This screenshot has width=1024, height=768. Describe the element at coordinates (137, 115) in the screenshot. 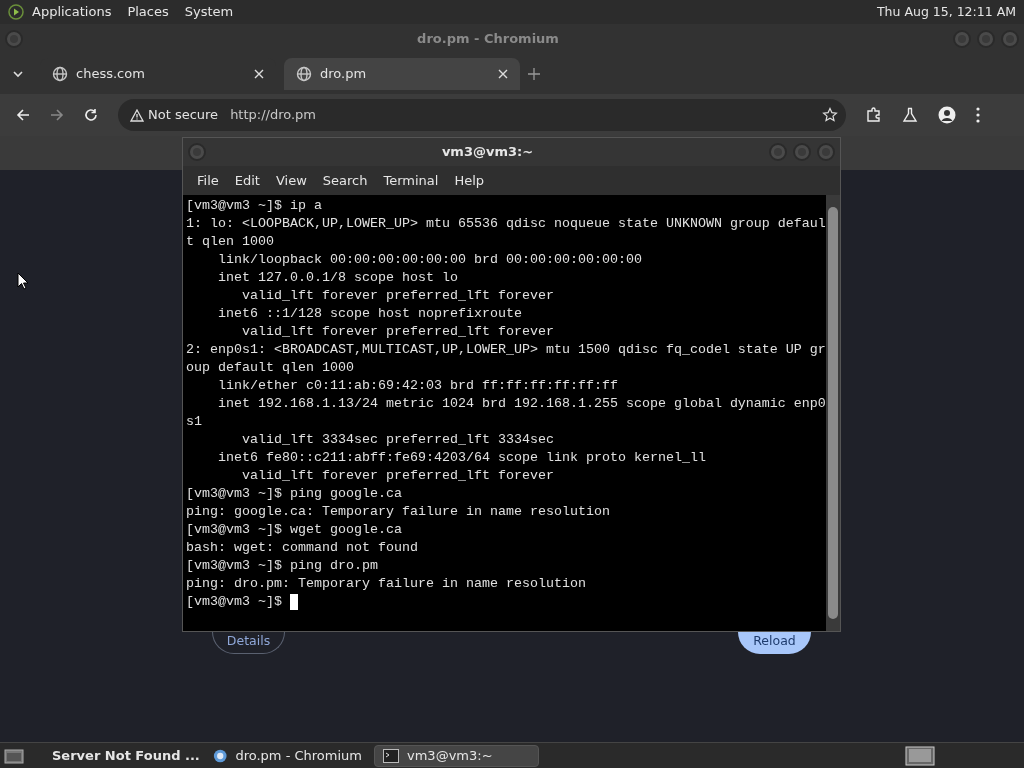

I see `warning-icon` at that location.